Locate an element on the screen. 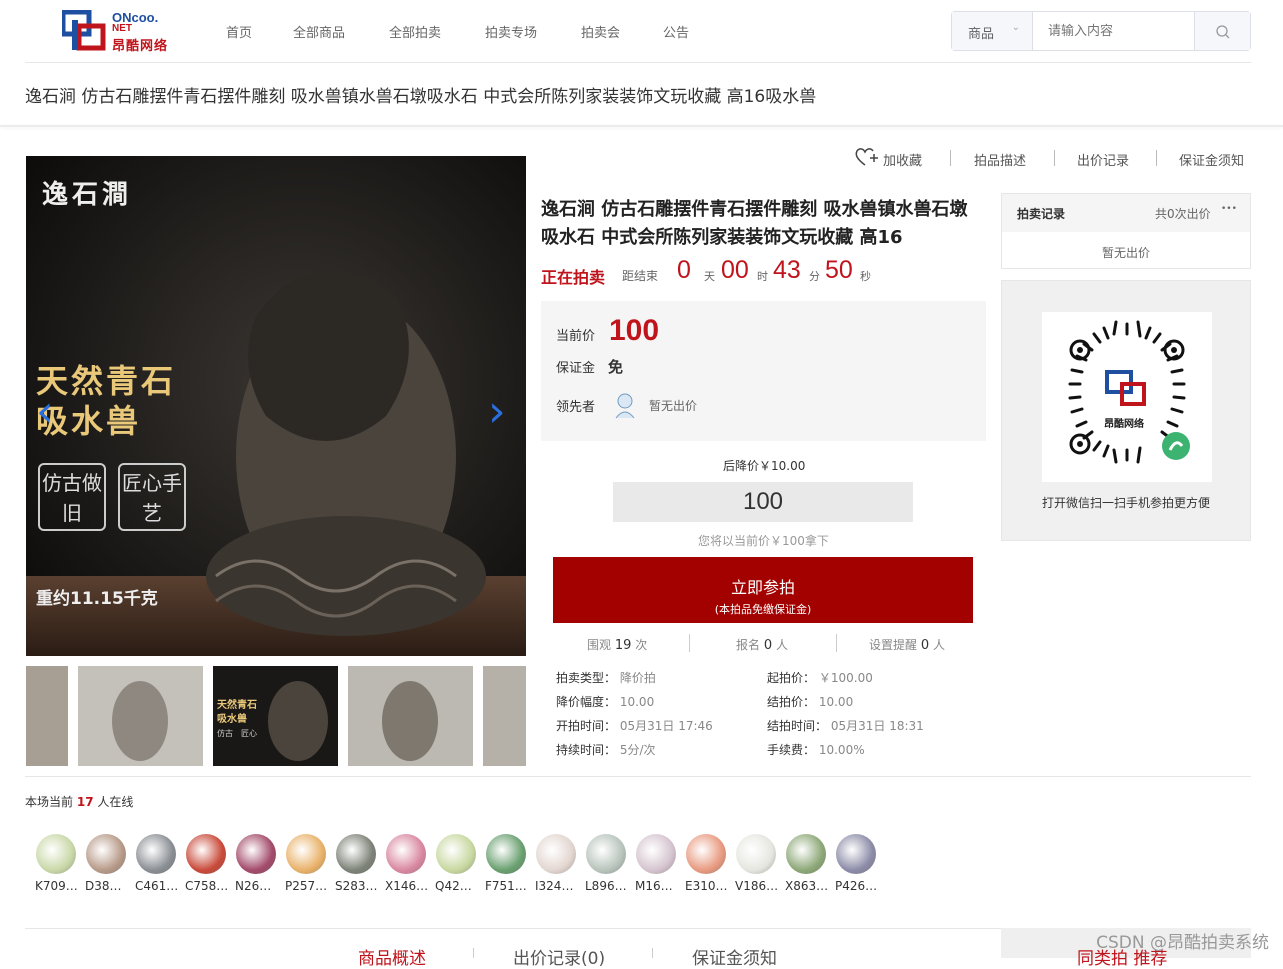  countdown-days: 0 is located at coordinates (684, 270).